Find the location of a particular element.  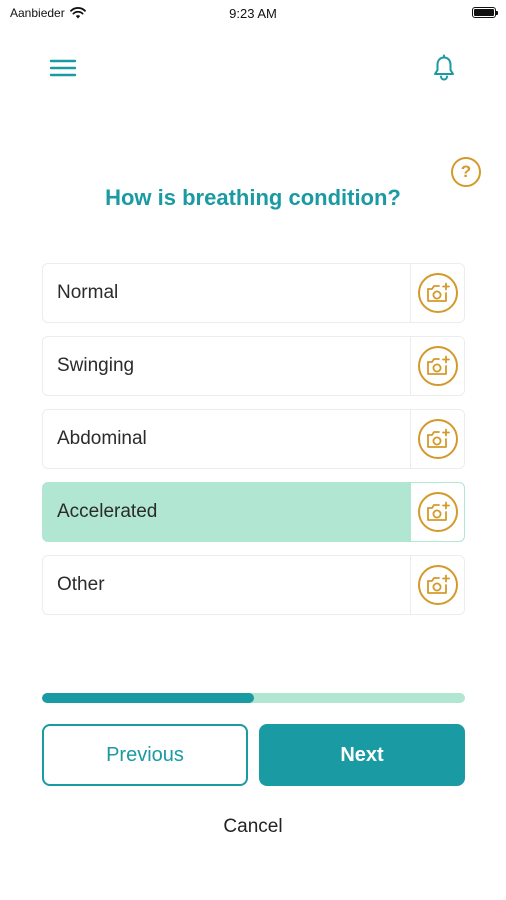

option-normal: Normal is located at coordinates (253, 293).